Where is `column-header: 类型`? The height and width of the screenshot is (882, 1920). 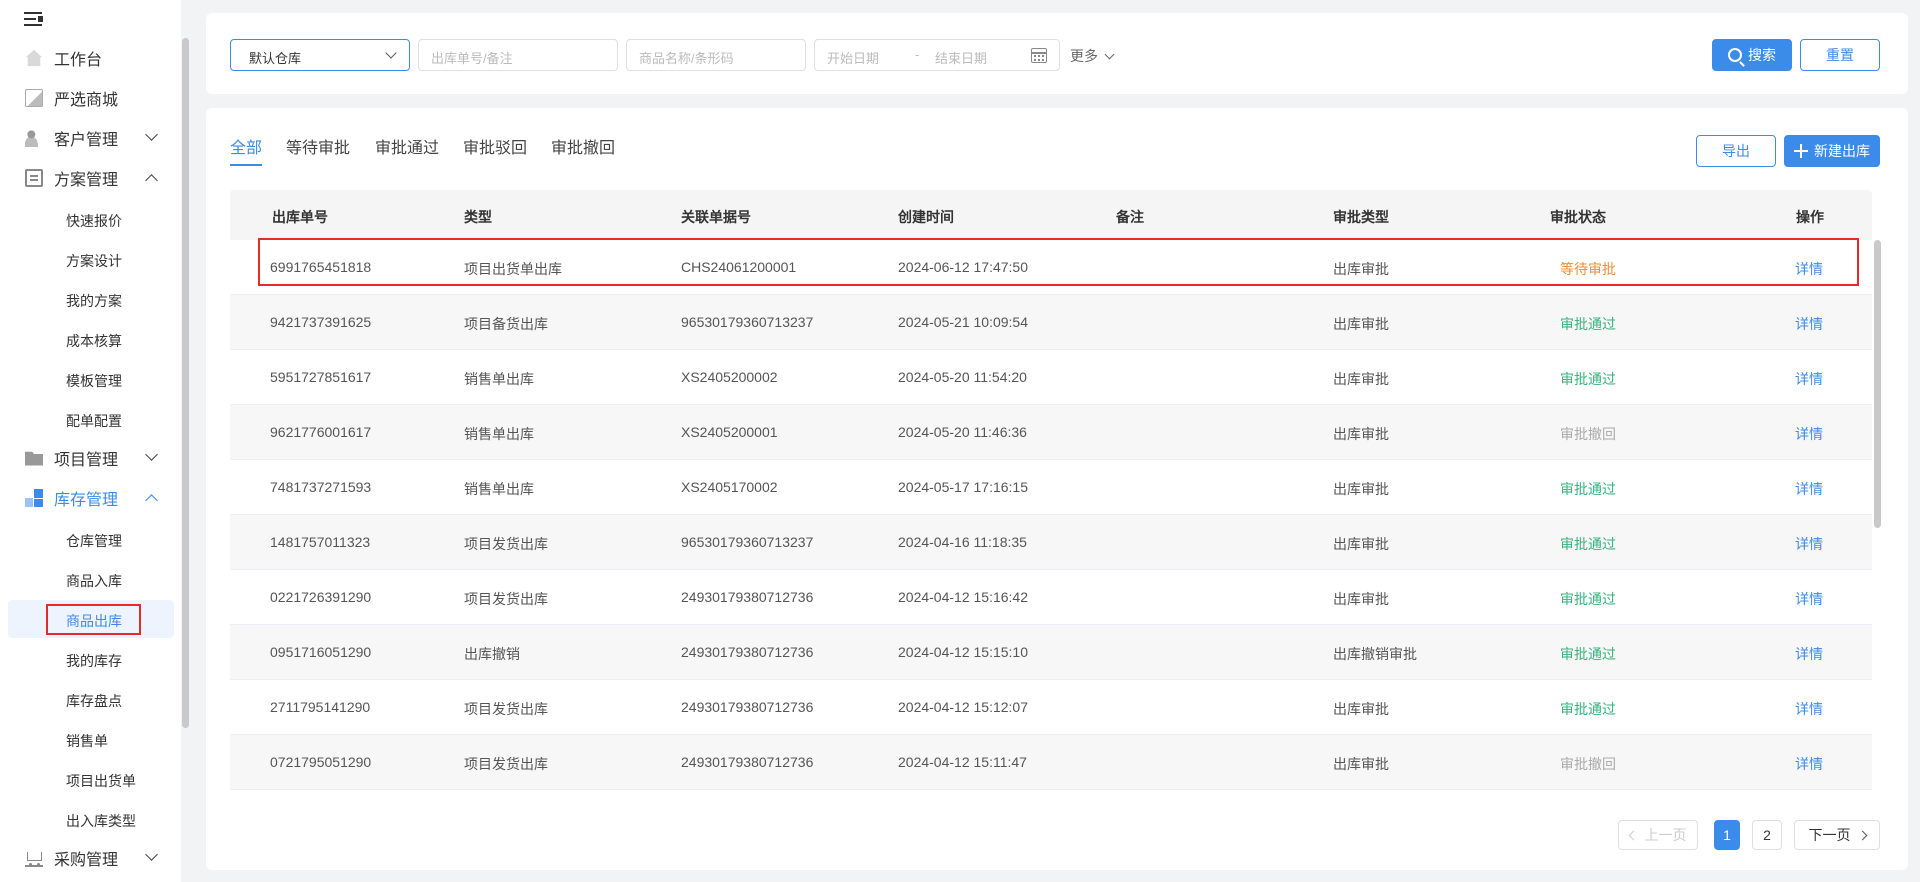 column-header: 类型 is located at coordinates (478, 217).